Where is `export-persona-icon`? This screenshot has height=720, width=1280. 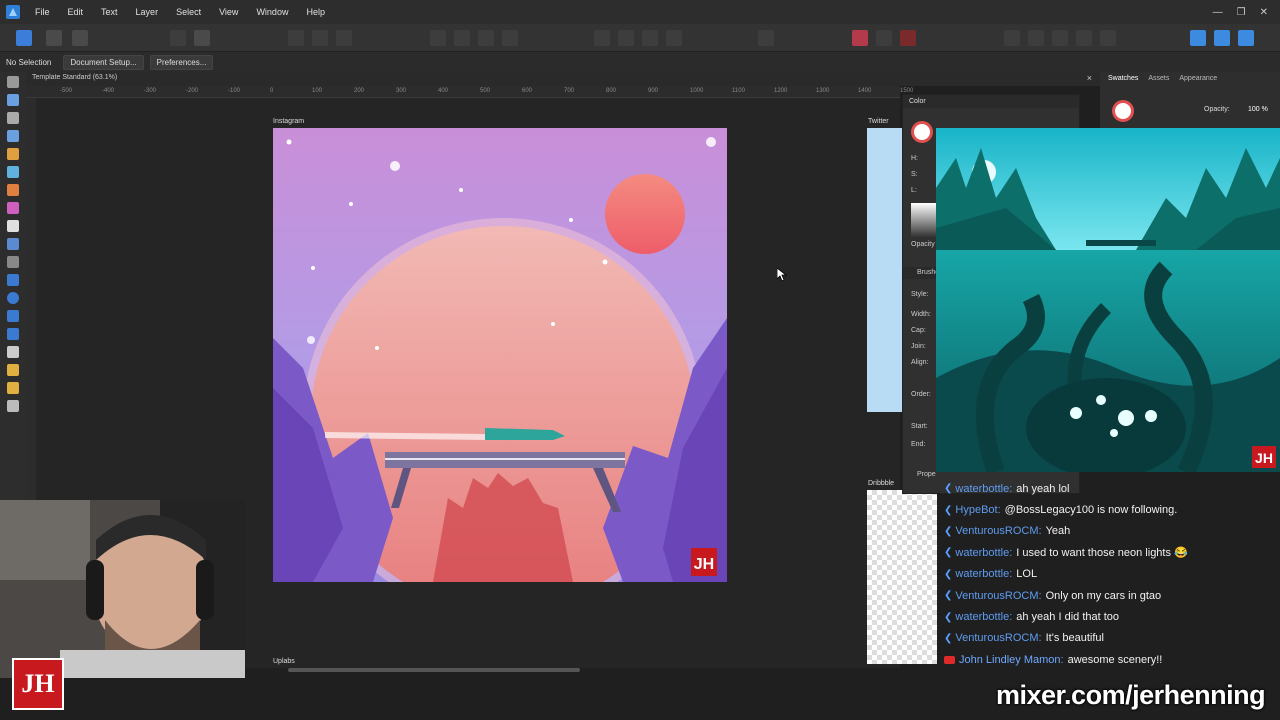 export-persona-icon is located at coordinates (80, 38).